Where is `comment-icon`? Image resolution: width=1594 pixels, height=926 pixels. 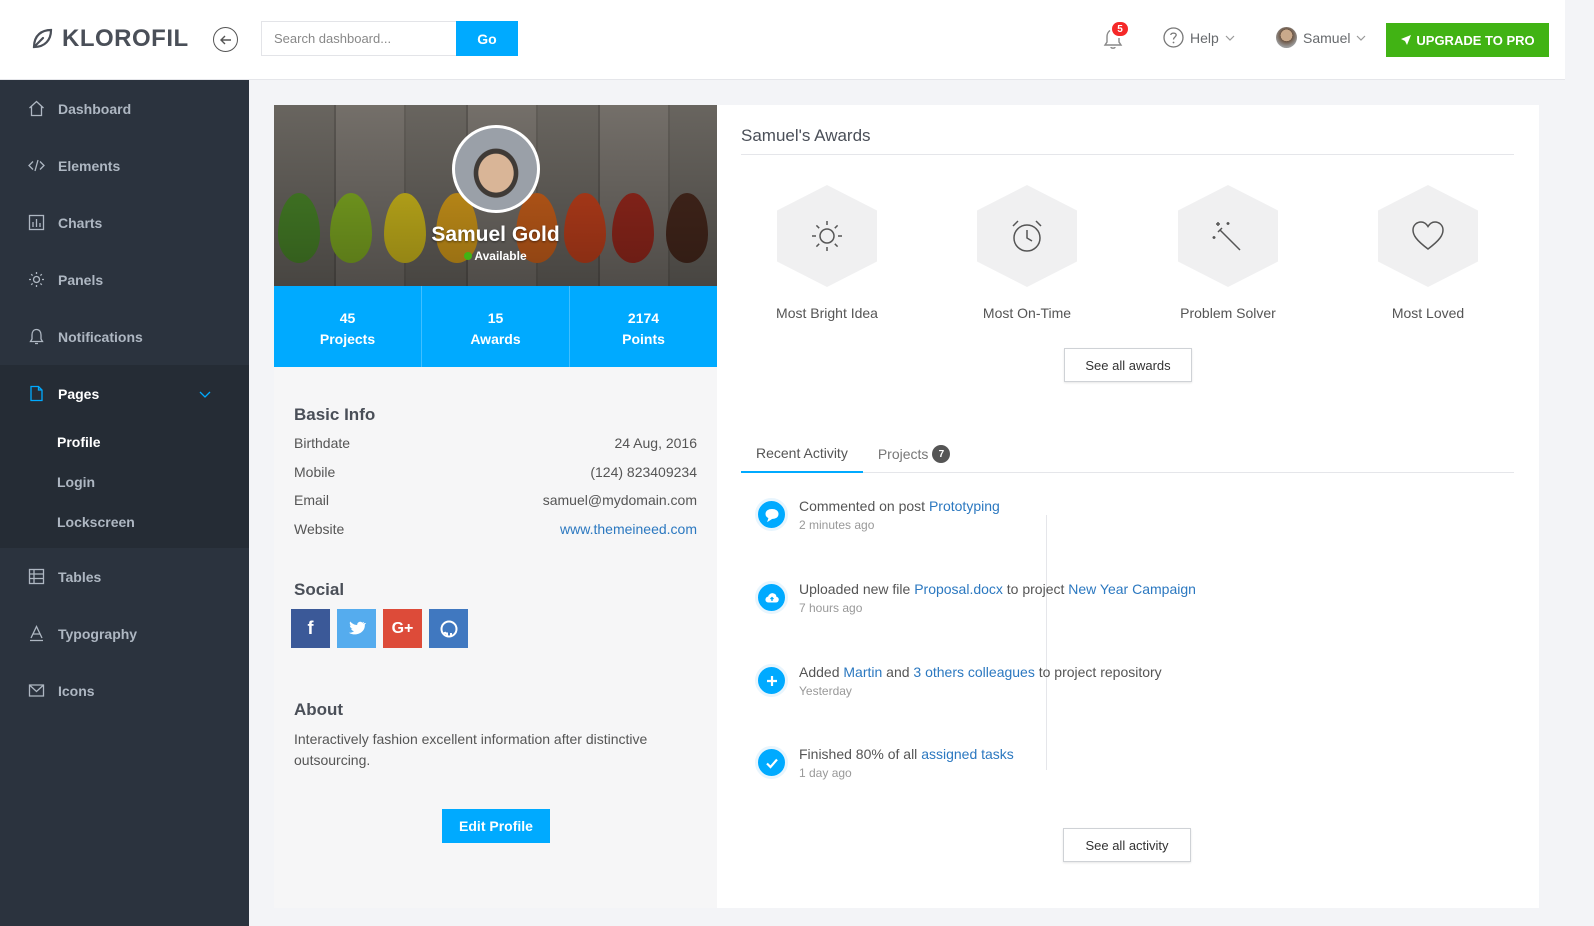 comment-icon is located at coordinates (771, 515).